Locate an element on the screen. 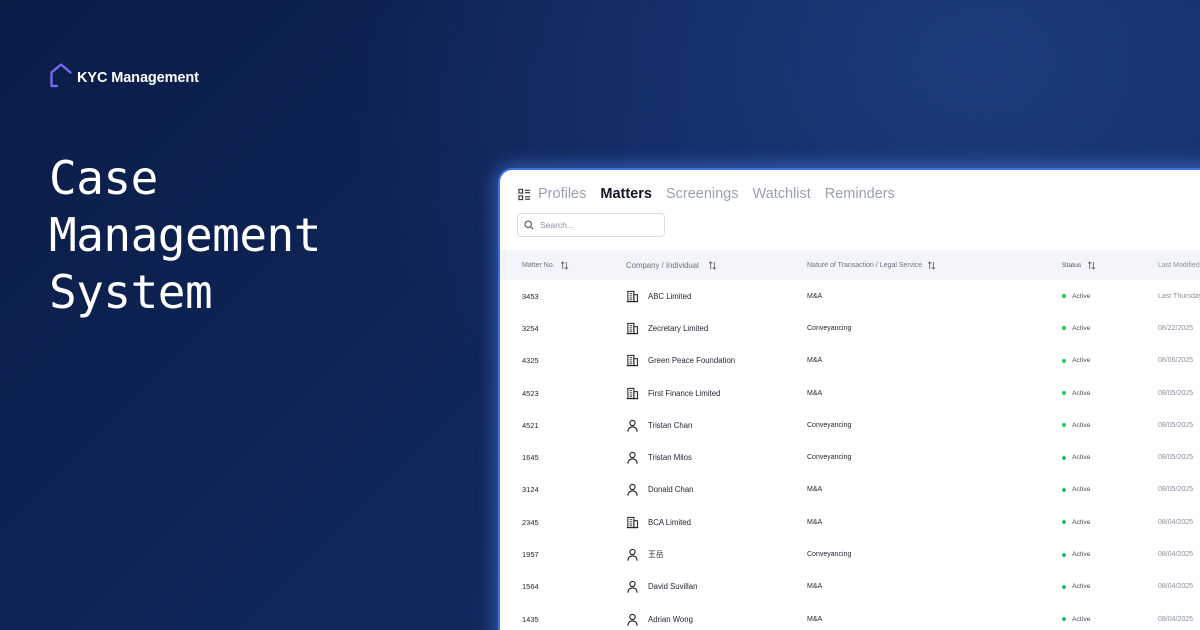 The width and height of the screenshot is (1200, 630). list-layout-icon is located at coordinates (524, 194).